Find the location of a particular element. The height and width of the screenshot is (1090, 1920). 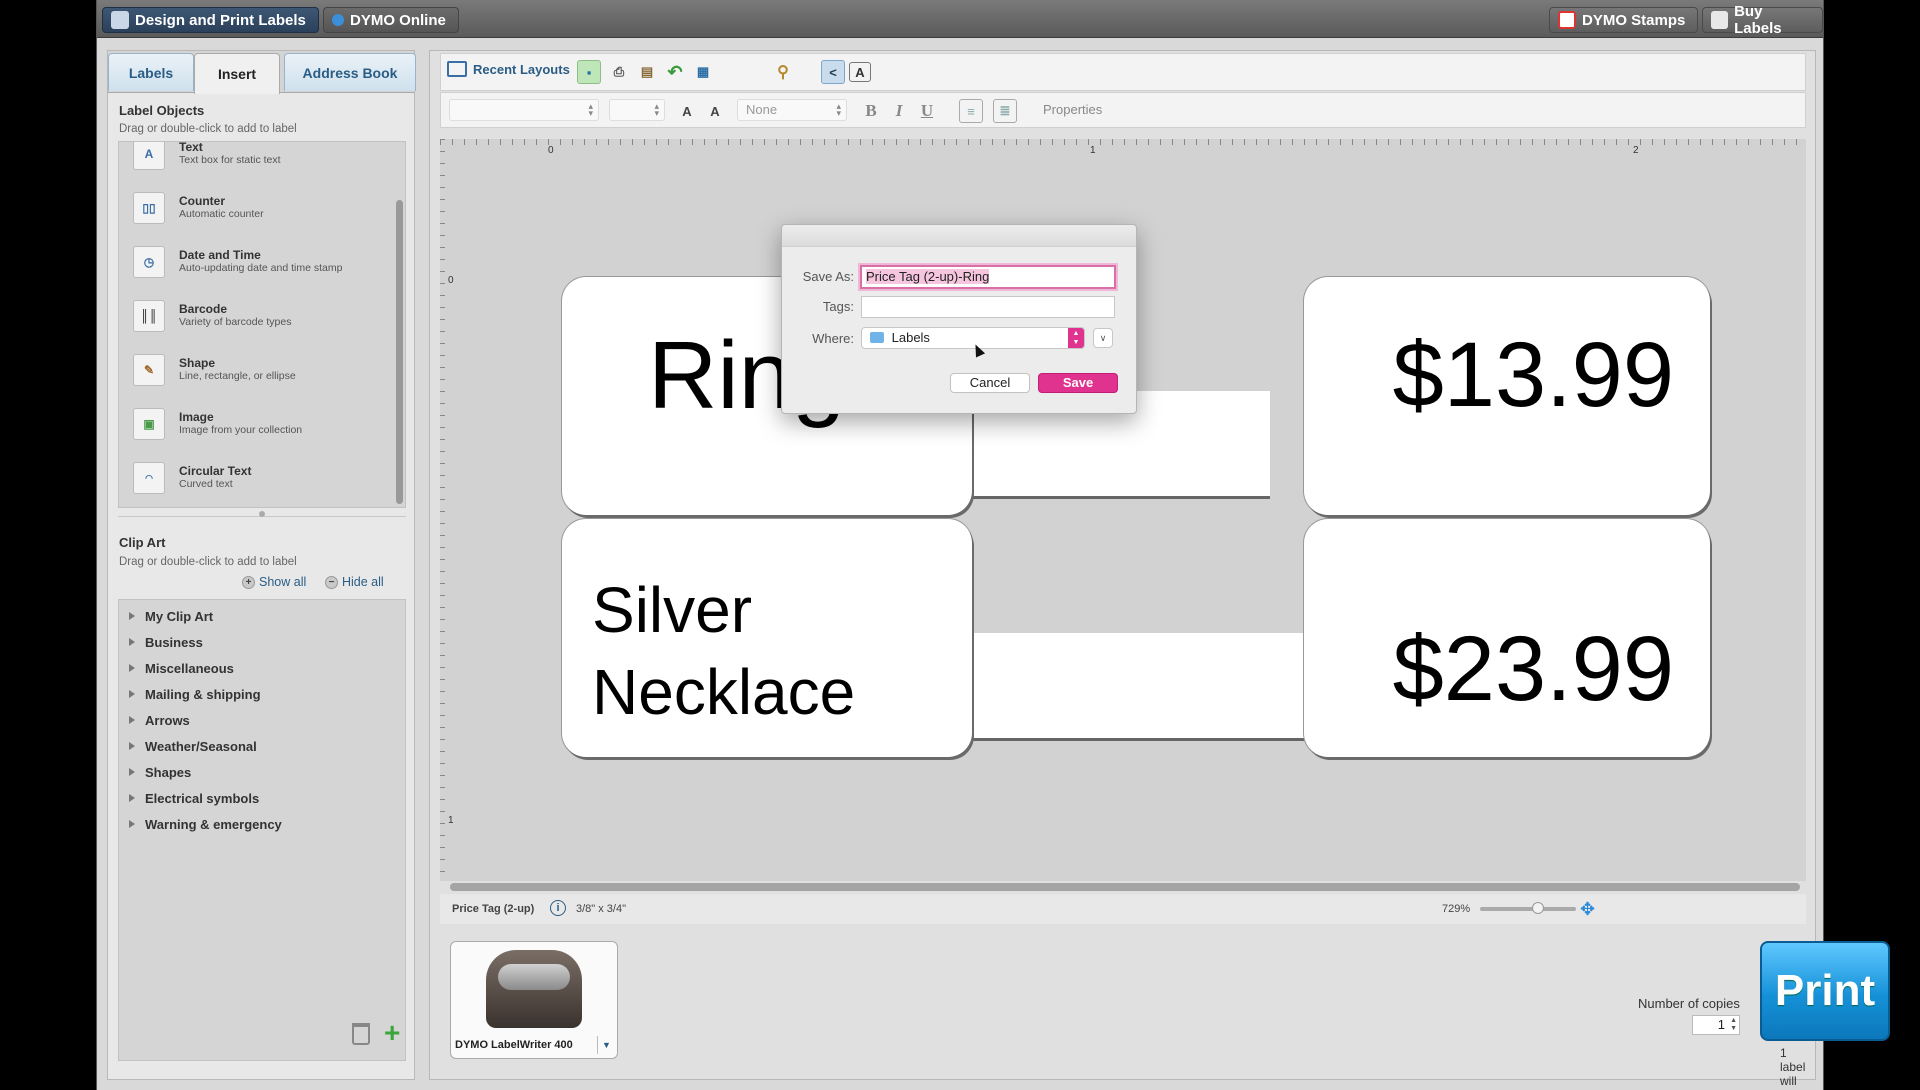

object-desc: Curved text is located at coordinates (206, 484).